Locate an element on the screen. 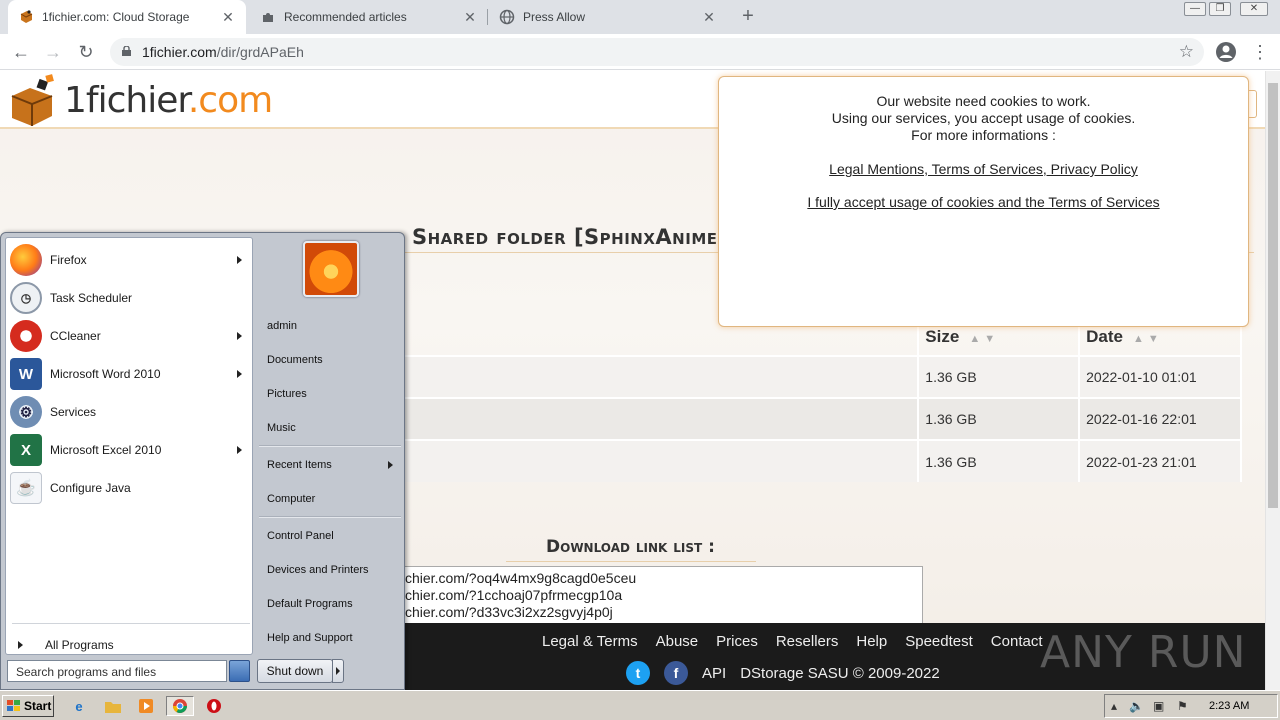 This screenshot has height=720, width=1280. start-link-devices-printers: Devices and Printers is located at coordinates (334, 570).